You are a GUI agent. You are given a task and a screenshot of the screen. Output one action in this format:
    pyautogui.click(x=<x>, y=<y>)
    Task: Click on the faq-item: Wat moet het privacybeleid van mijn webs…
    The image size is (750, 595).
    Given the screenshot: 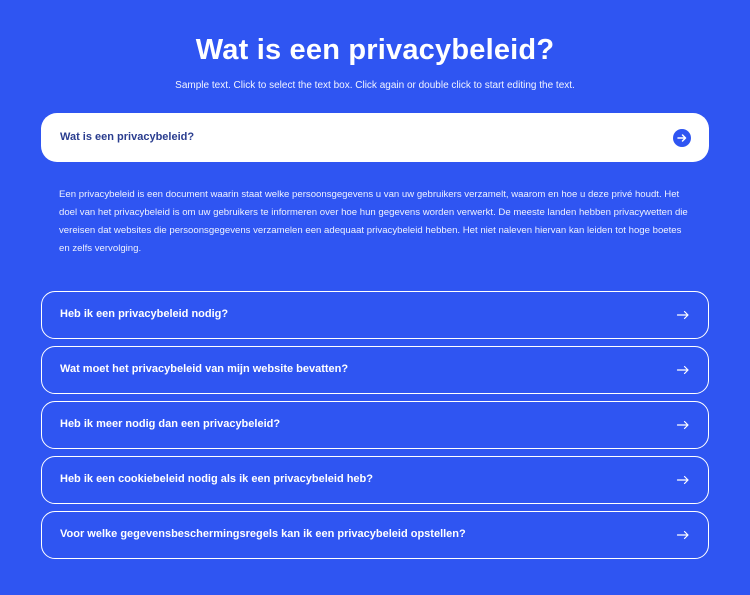 What is the action you would take?
    pyautogui.click(x=375, y=370)
    